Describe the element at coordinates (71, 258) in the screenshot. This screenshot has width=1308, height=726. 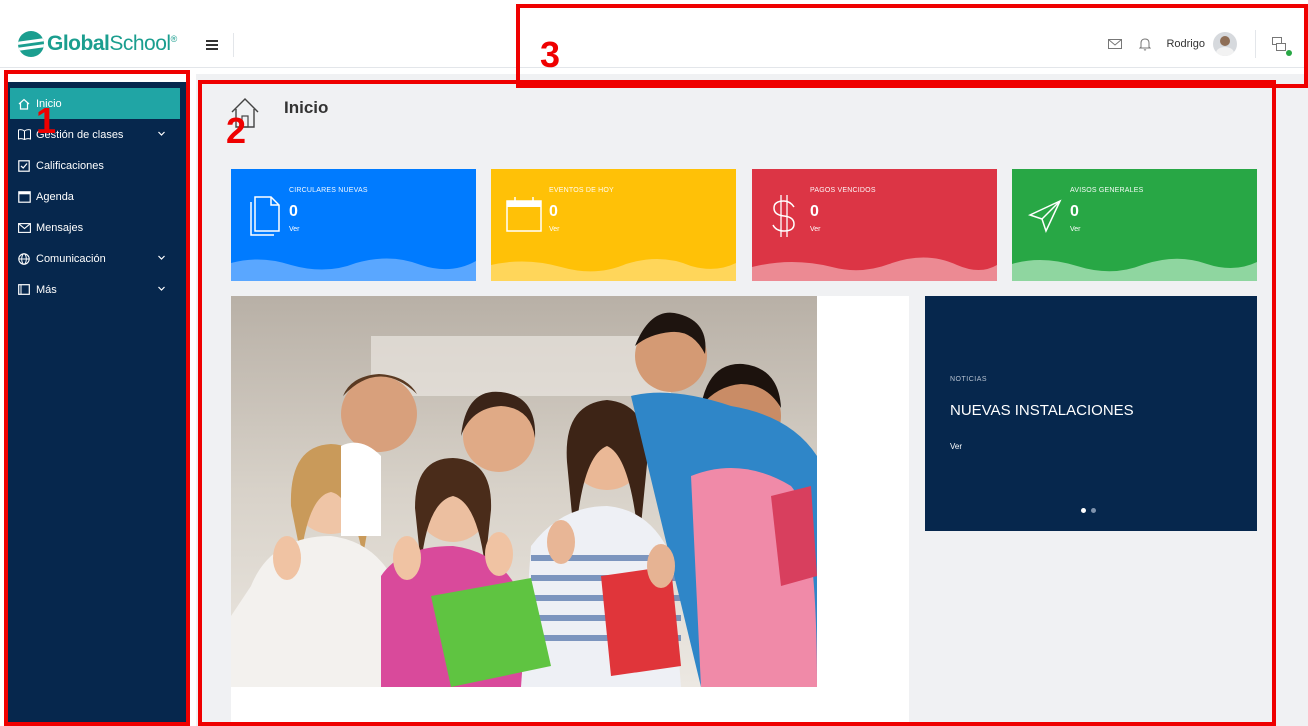
I see `sidebar-item-label: Comunicación` at that location.